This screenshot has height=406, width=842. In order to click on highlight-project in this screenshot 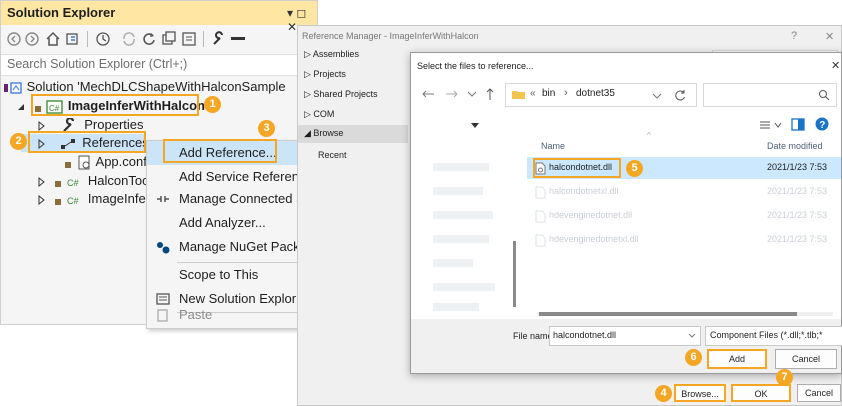, I will do `click(115, 105)`.